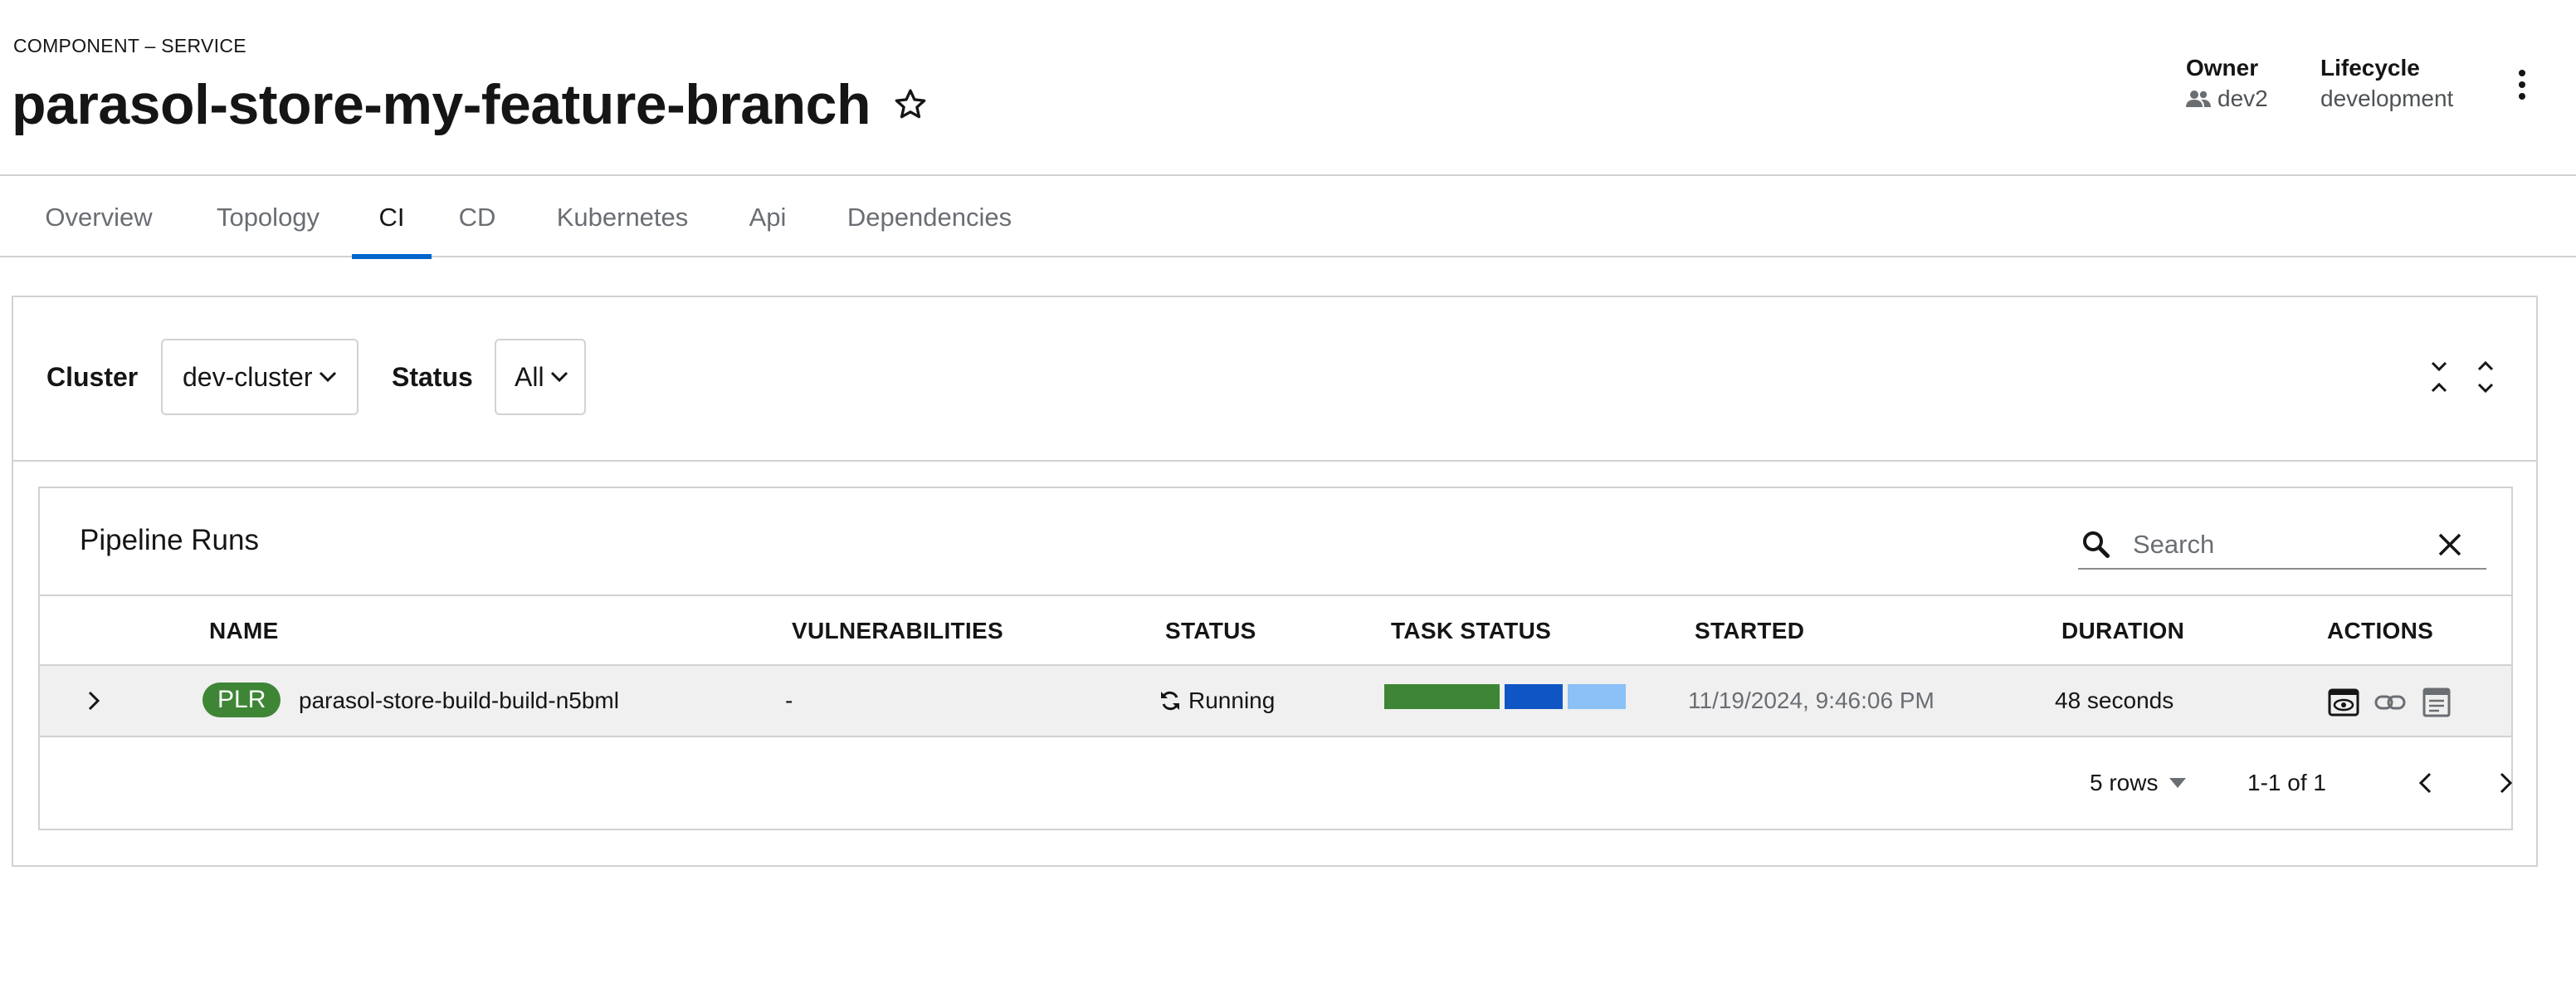 This screenshot has width=2576, height=1003. I want to click on column-header-duration: DURATION, so click(2122, 631).